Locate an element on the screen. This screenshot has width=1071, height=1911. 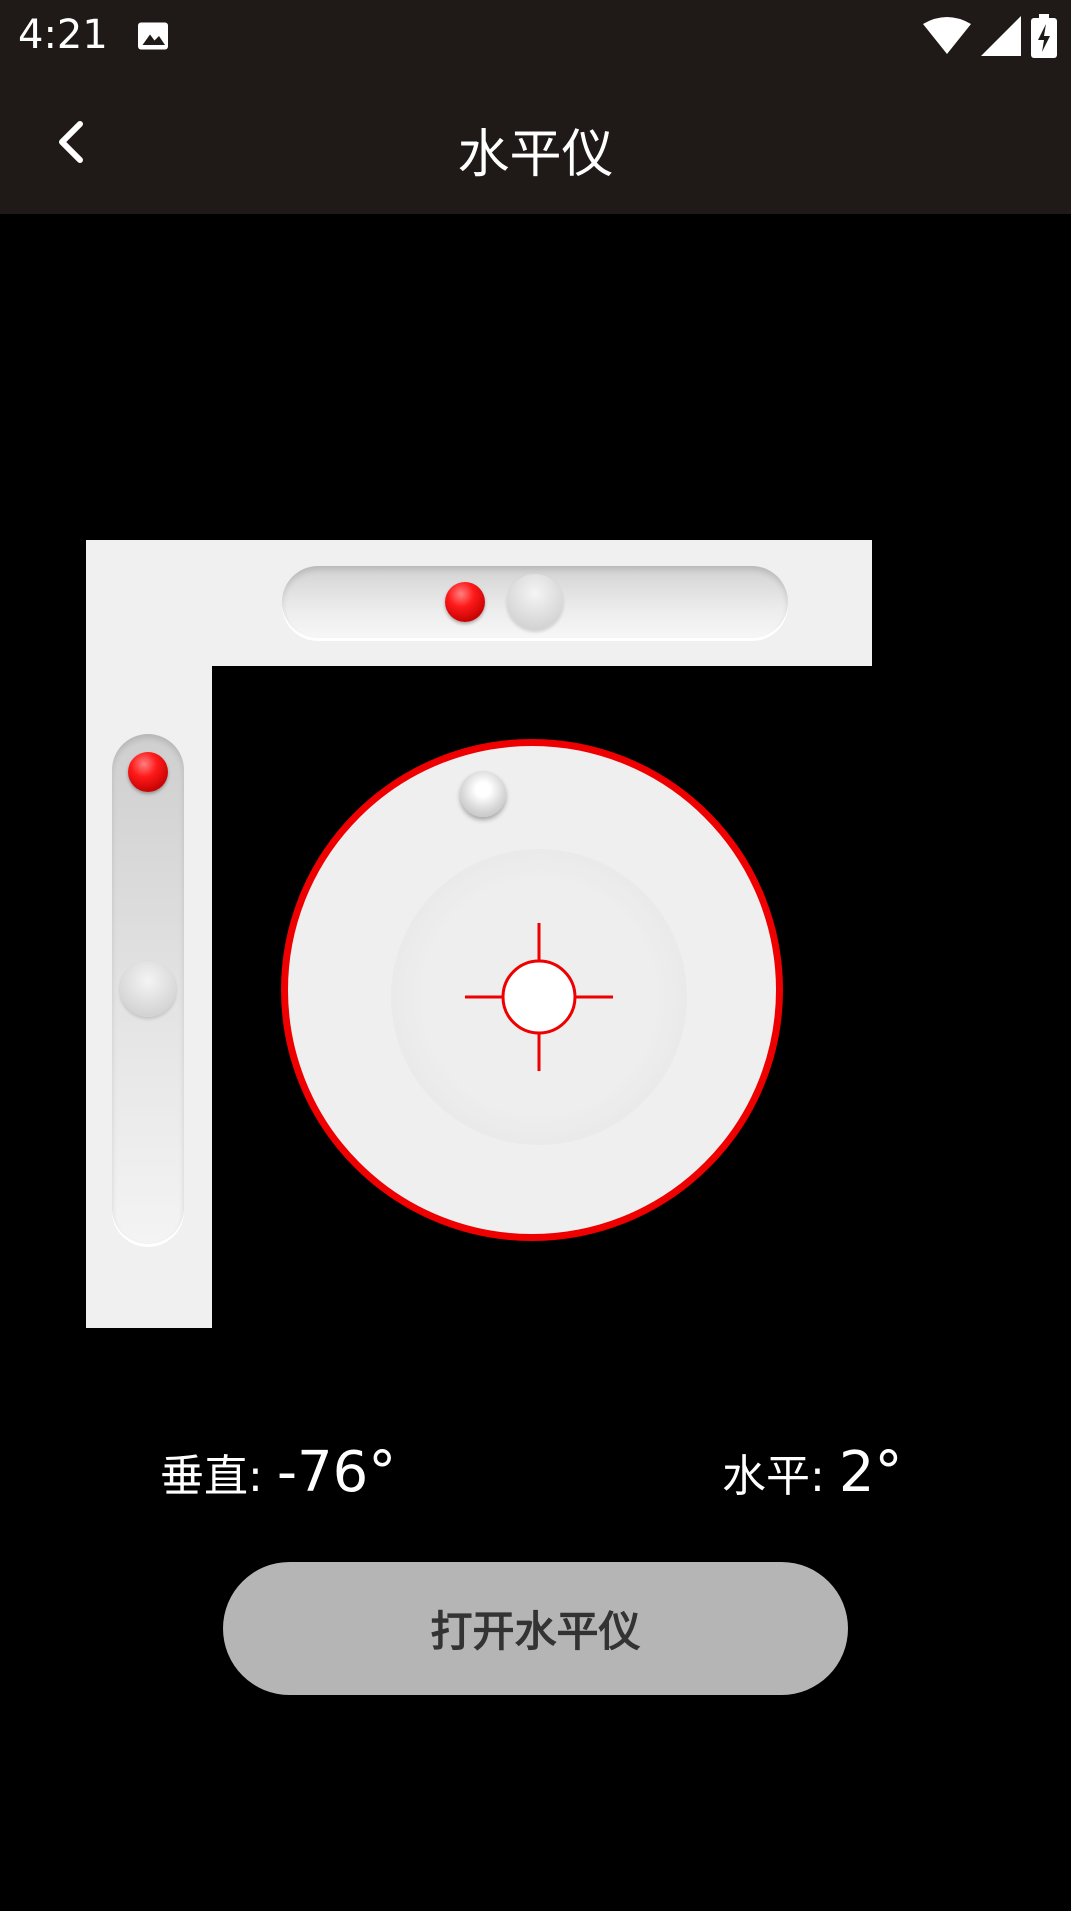
status-bar: 4:21 is located at coordinates (535, 36).